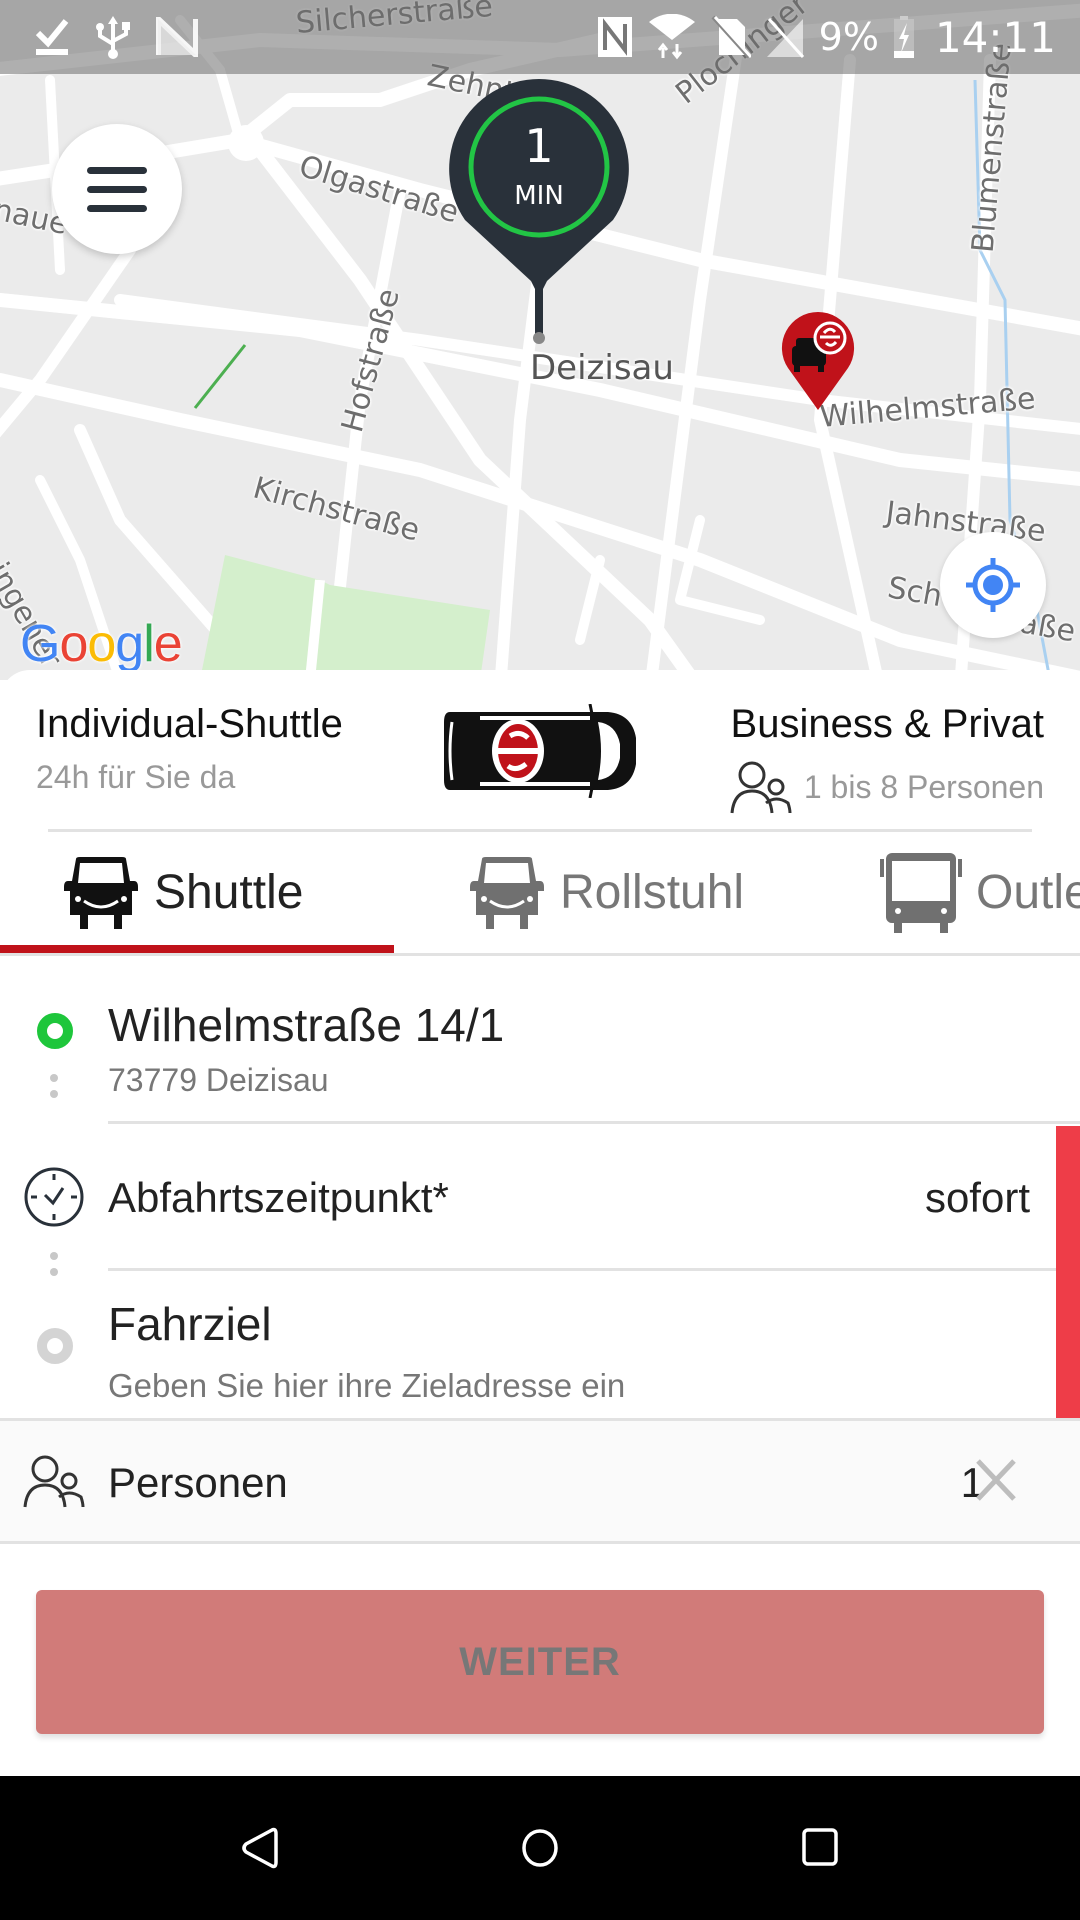  I want to click on eta-pin-icon, so click(539, 211).